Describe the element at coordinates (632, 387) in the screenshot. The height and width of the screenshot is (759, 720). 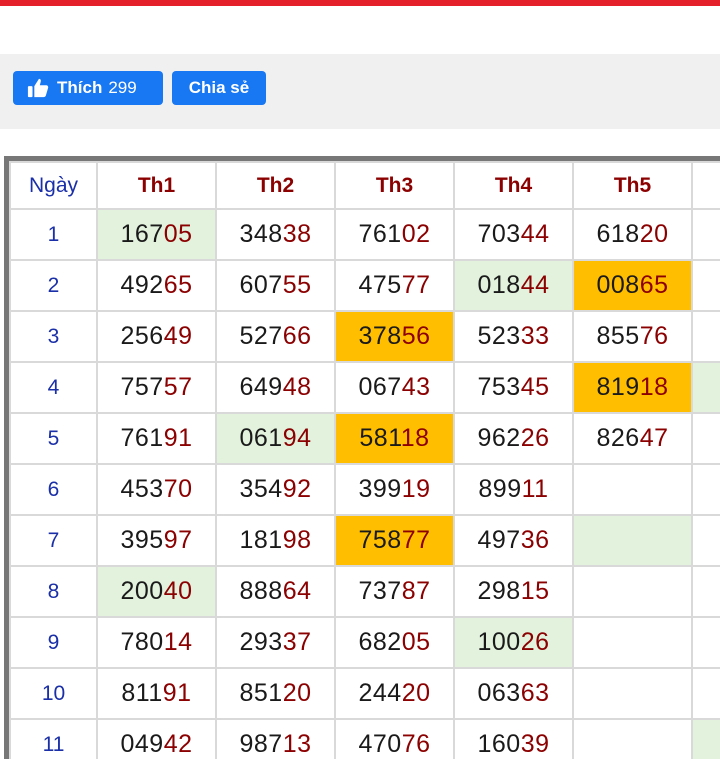
I see `result-cell: 81918` at that location.